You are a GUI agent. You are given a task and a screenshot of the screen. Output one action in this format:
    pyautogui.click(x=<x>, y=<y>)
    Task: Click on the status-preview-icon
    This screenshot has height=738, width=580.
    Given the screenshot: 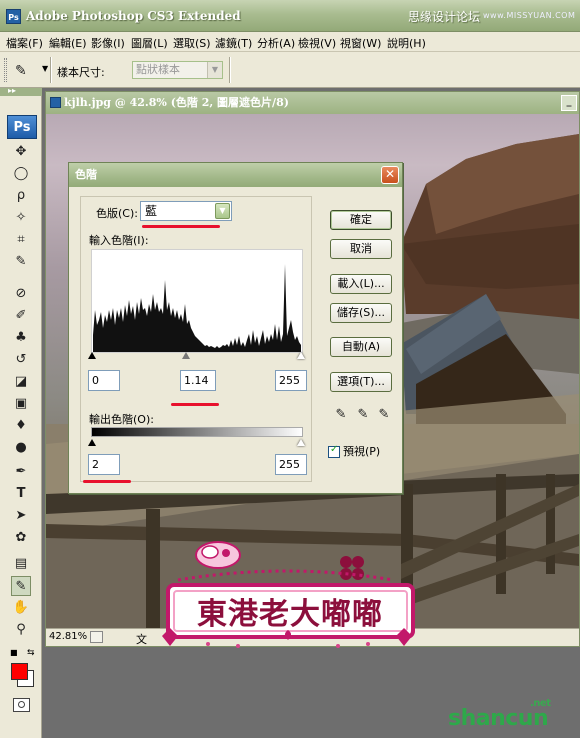 What is the action you would take?
    pyautogui.click(x=96, y=637)
    